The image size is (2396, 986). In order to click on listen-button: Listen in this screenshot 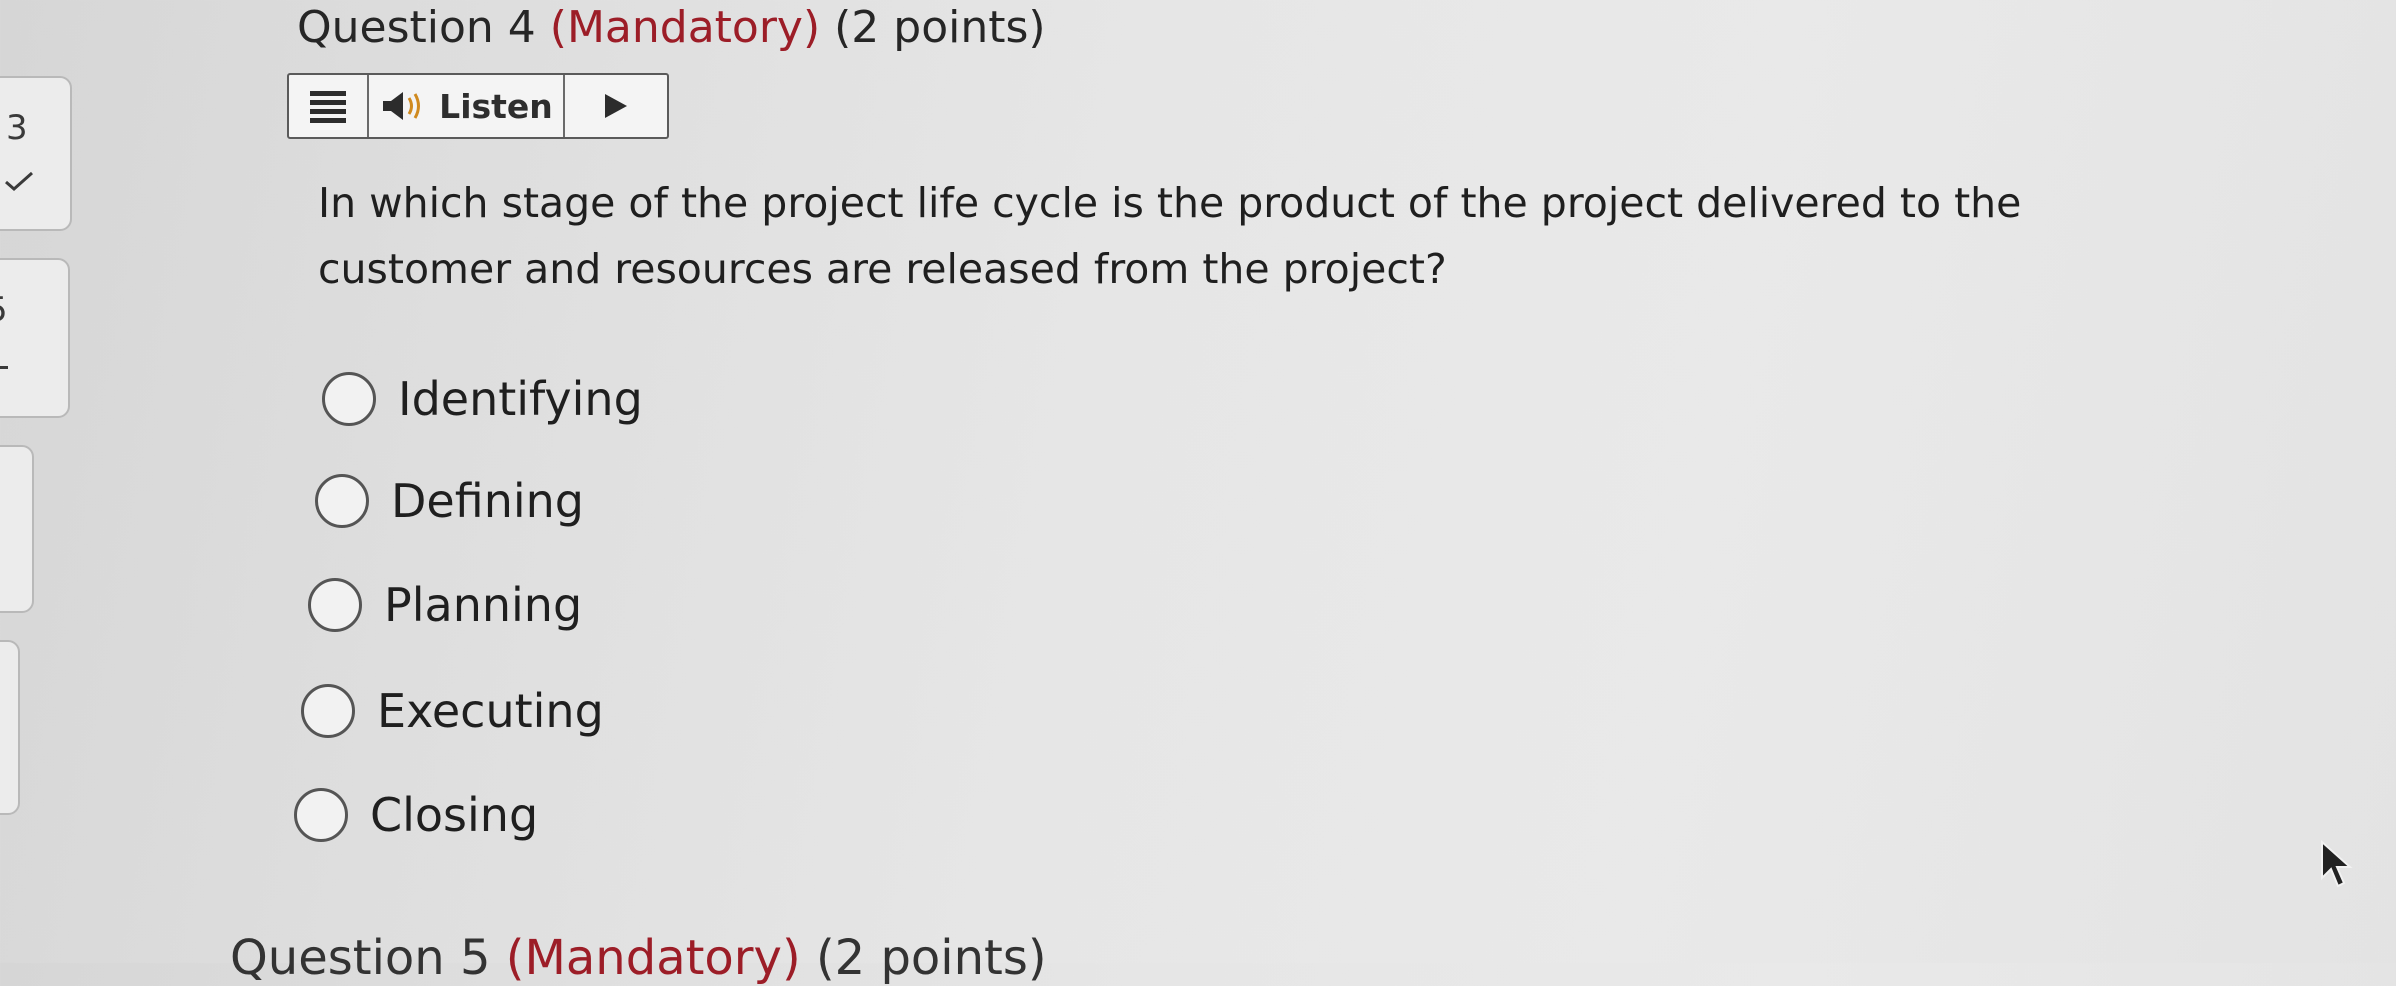, I will do `click(467, 106)`.